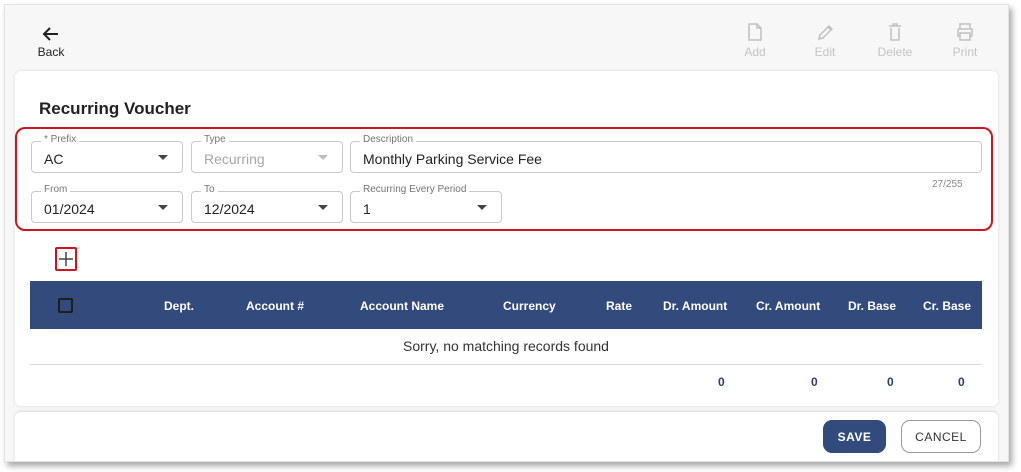 This screenshot has height=472, width=1021. I want to click on delete-button: Delete, so click(895, 41).